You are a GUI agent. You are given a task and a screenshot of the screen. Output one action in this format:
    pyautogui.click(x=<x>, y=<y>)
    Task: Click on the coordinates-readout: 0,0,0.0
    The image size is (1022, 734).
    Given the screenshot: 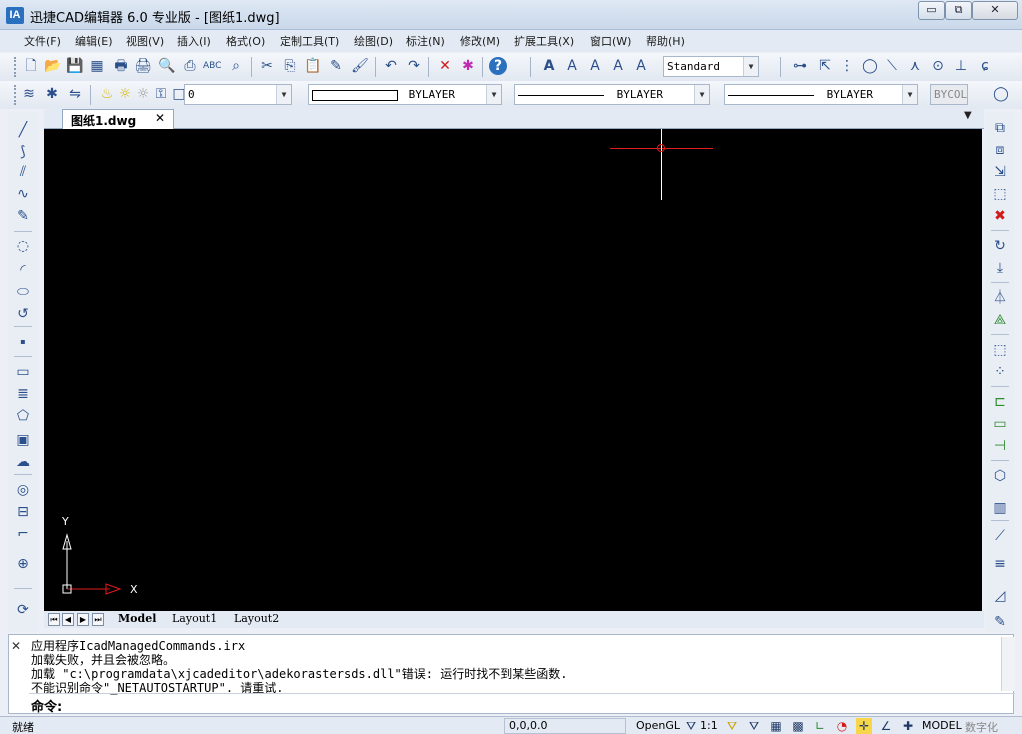 What is the action you would take?
    pyautogui.click(x=565, y=726)
    